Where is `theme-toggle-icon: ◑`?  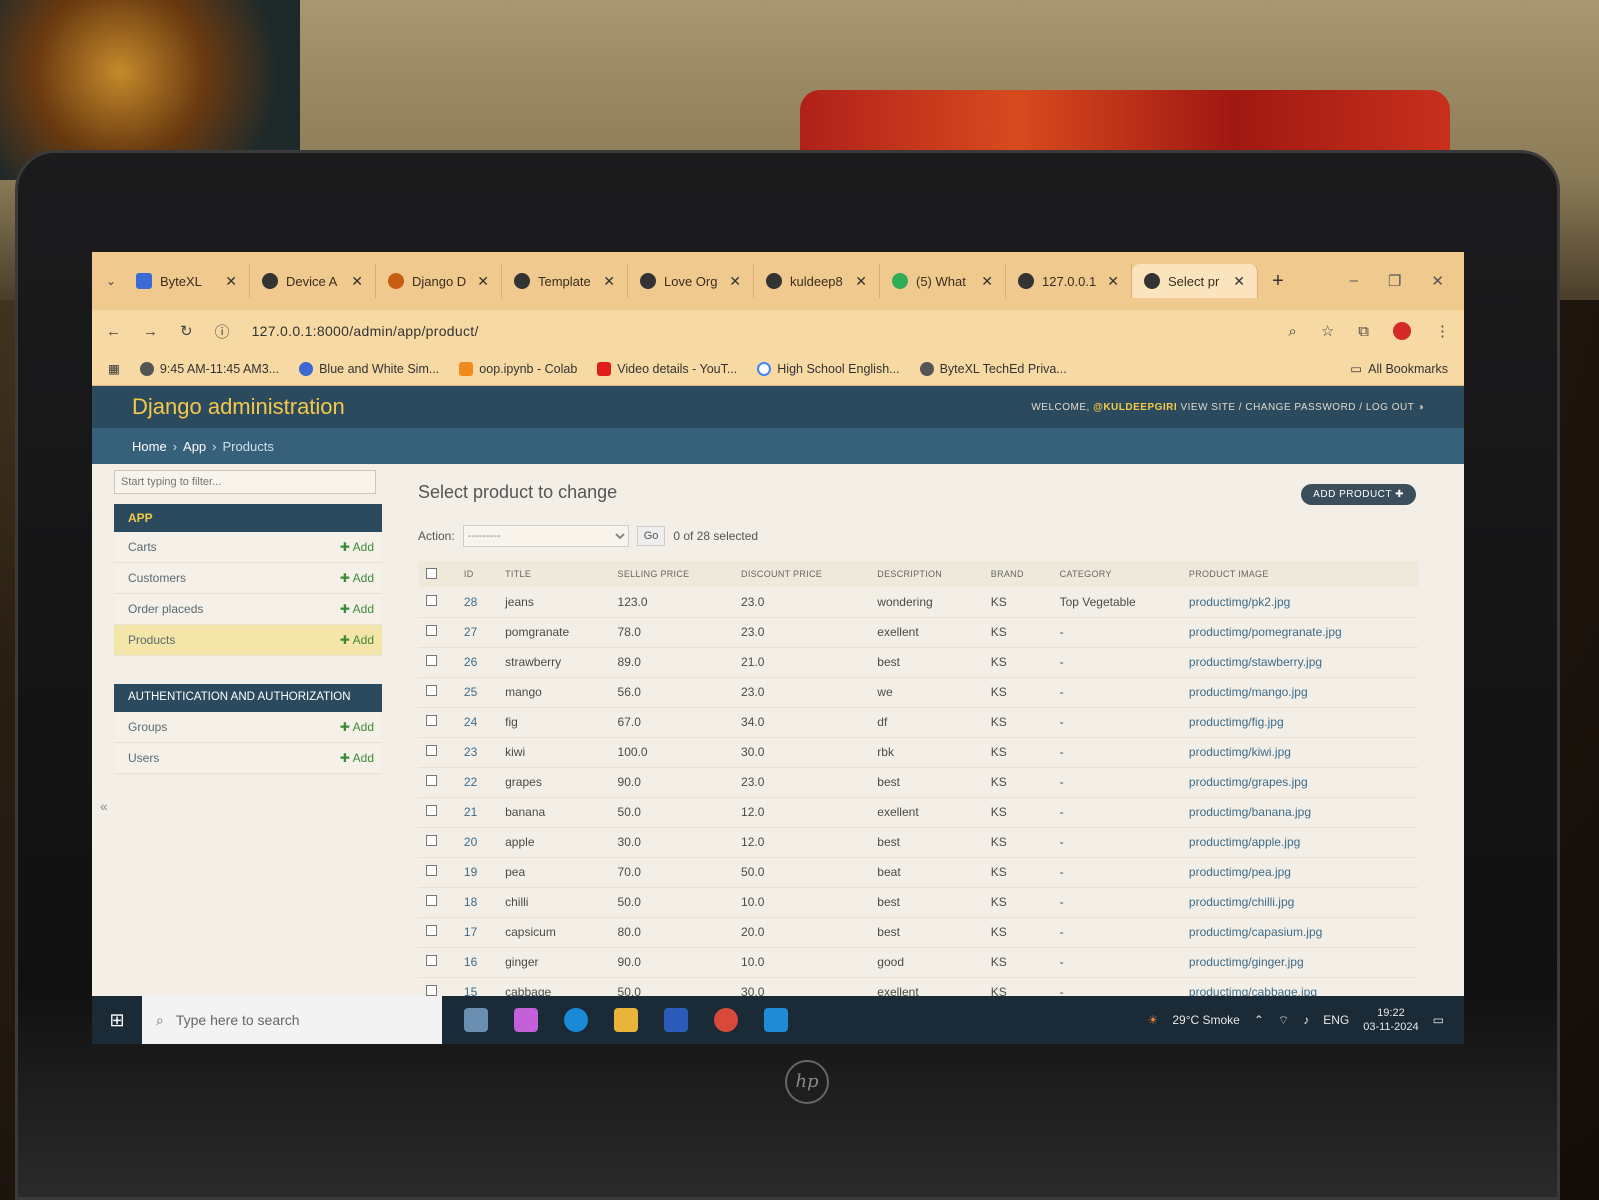 theme-toggle-icon: ◑ is located at coordinates (1420, 407).